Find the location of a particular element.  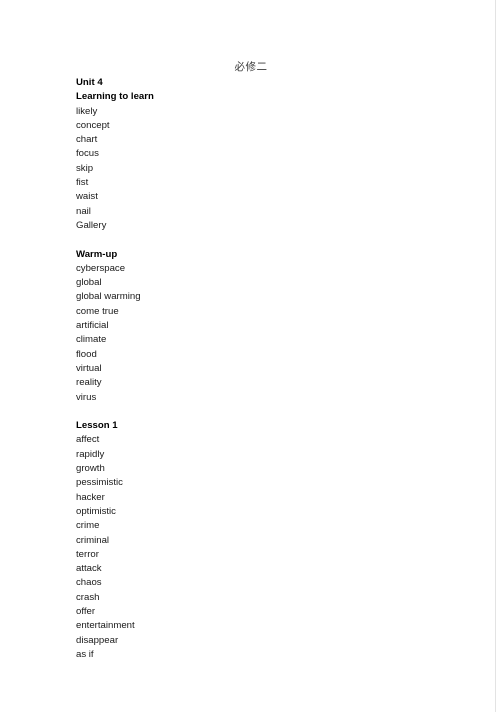

word-list-item: entertainment is located at coordinates (105, 626).